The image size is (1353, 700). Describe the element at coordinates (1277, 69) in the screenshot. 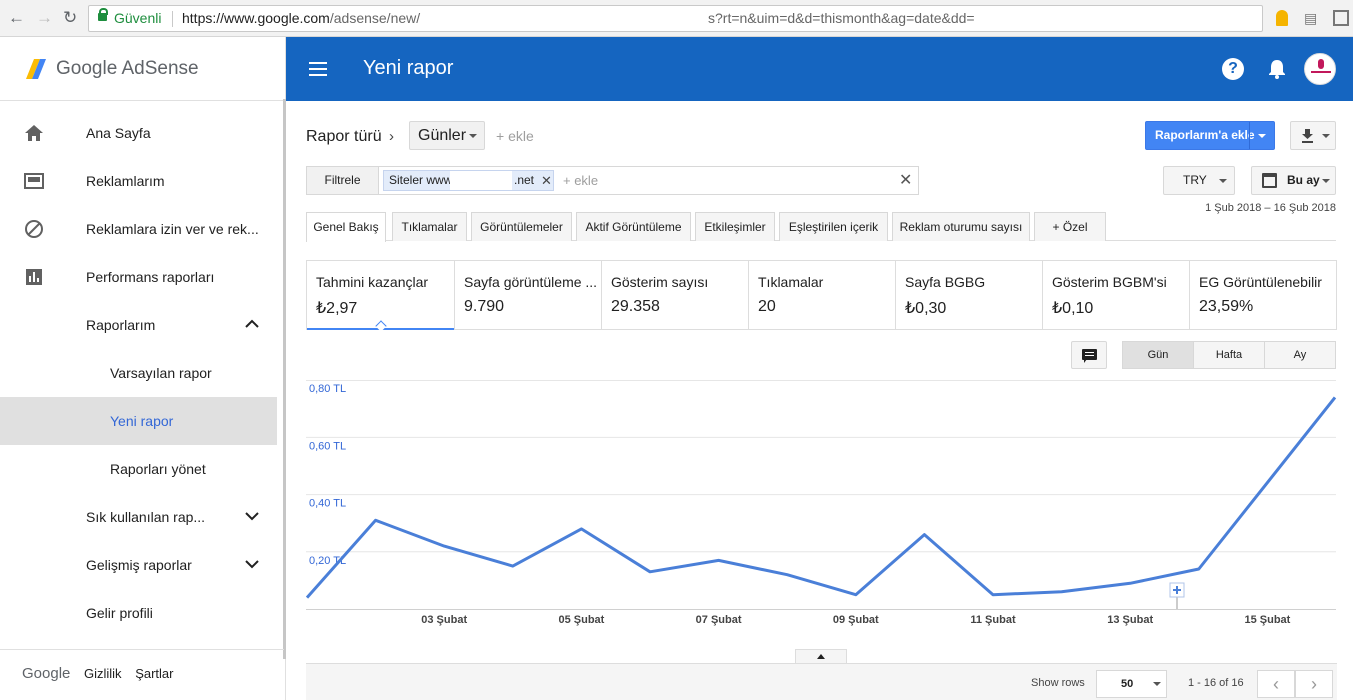

I see `notifications-icon` at that location.